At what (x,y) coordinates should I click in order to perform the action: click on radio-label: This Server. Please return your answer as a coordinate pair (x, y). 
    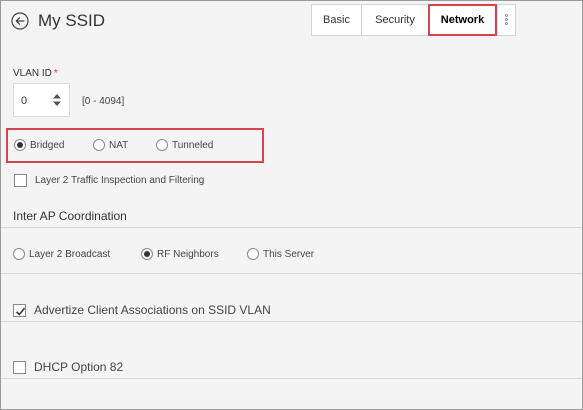
    Looking at the image, I should click on (289, 254).